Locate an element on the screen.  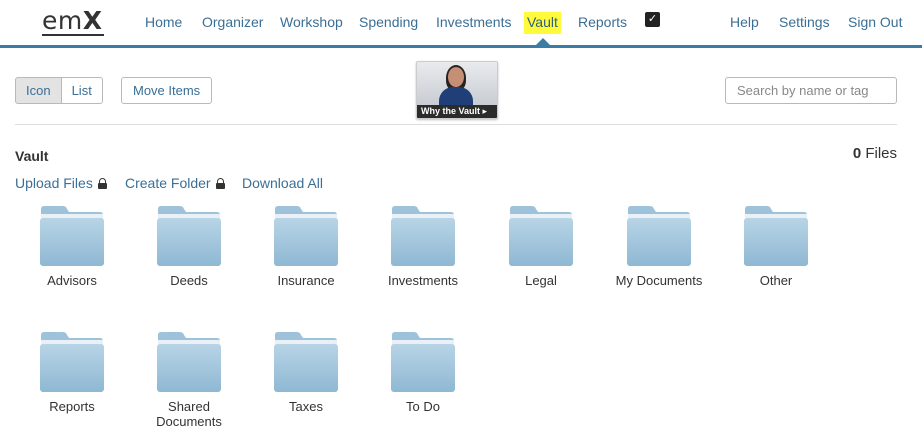
upload-files-link: Upload Files is located at coordinates (61, 183).